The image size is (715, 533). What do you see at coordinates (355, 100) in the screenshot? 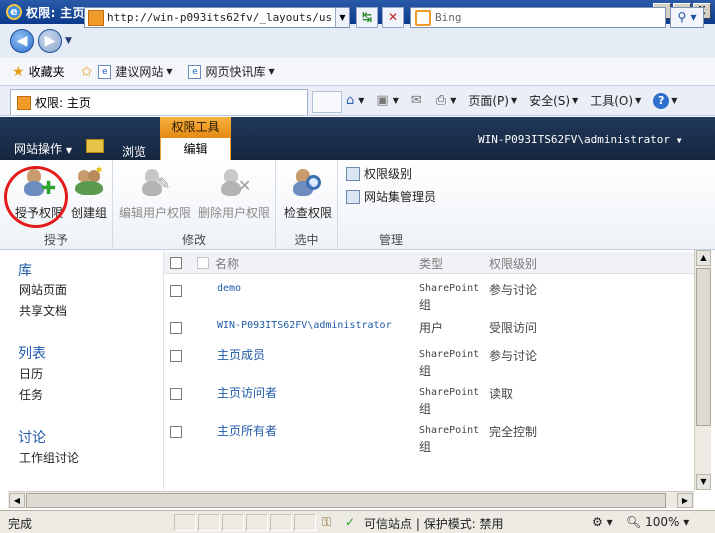
I see `home-button: ⌂ ▼` at bounding box center [355, 100].